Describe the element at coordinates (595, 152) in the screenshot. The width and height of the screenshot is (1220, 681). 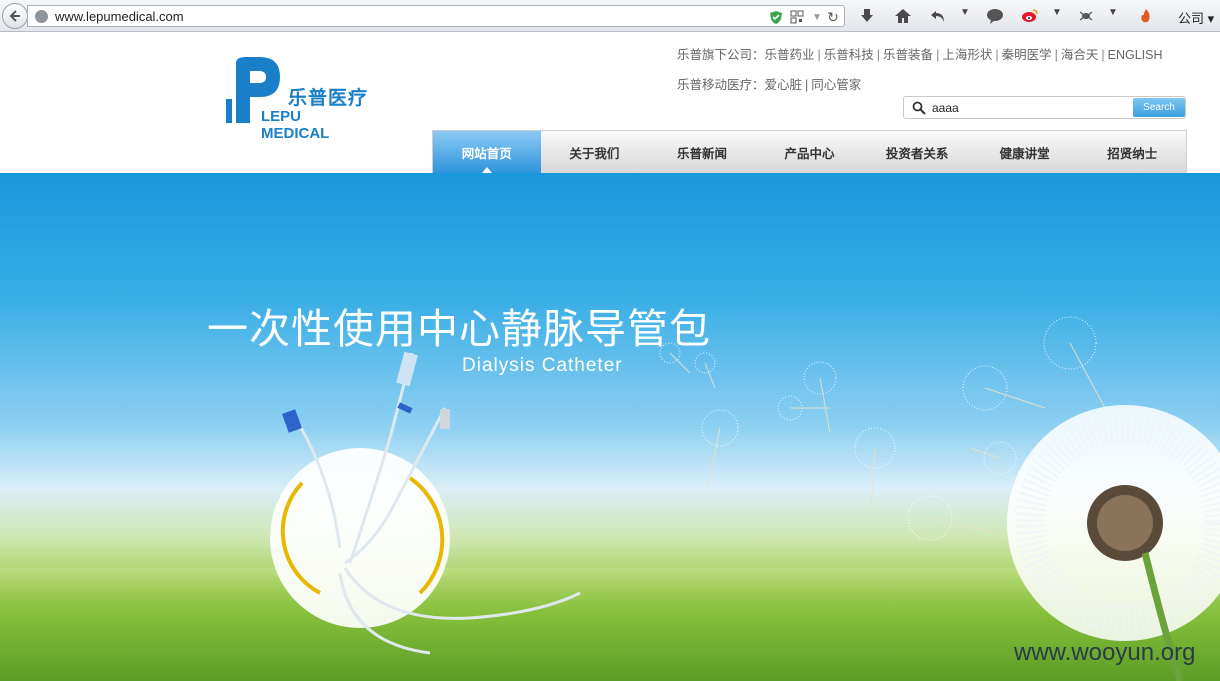
I see `nav-item-about: 关于我们` at that location.